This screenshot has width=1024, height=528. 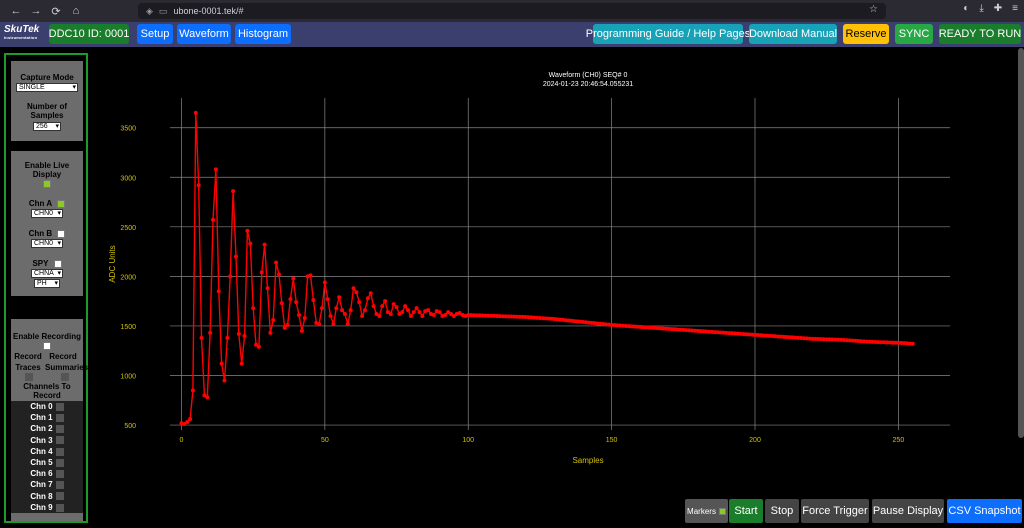 What do you see at coordinates (41, 406) in the screenshot?
I see `channel-label: Chn 0` at bounding box center [41, 406].